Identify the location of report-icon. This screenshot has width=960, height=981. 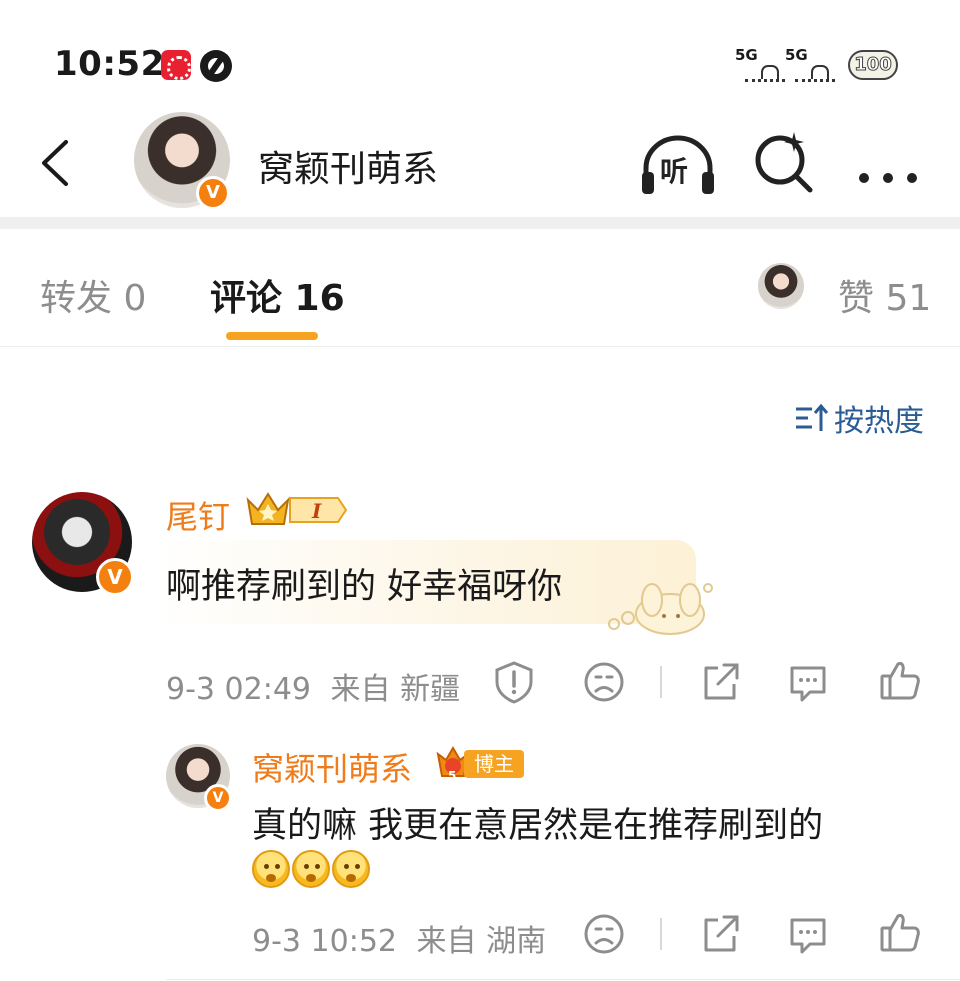
(514, 682).